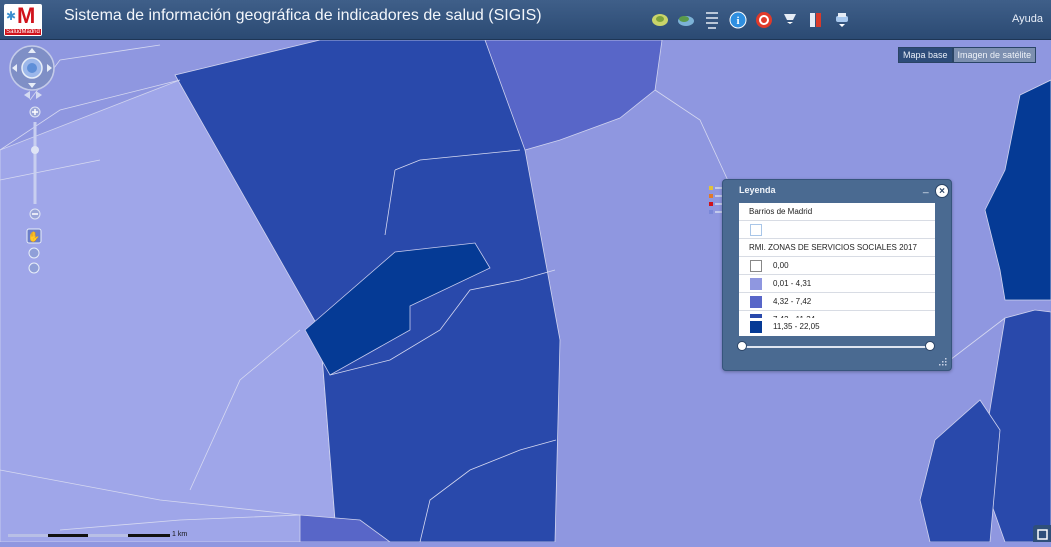 The image size is (1051, 547). Describe the element at coordinates (33, 95) in the screenshot. I see `history-nav-icon` at that location.